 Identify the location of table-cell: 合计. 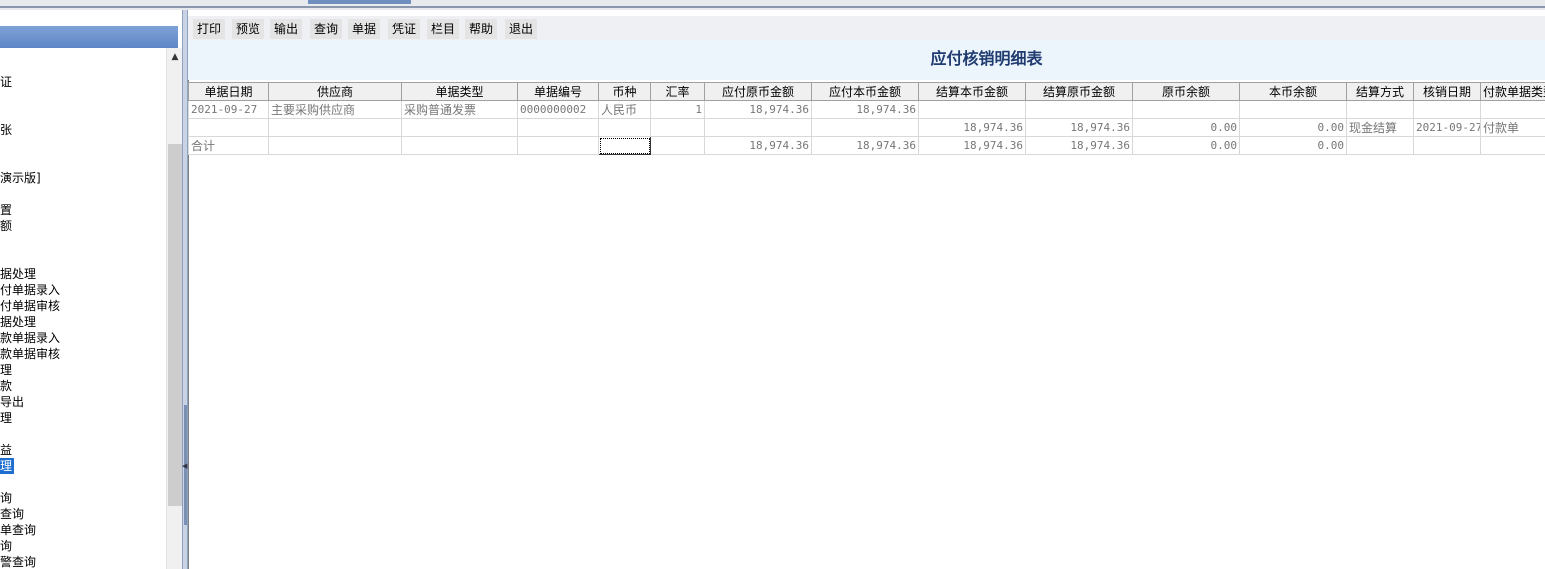
(228, 145).